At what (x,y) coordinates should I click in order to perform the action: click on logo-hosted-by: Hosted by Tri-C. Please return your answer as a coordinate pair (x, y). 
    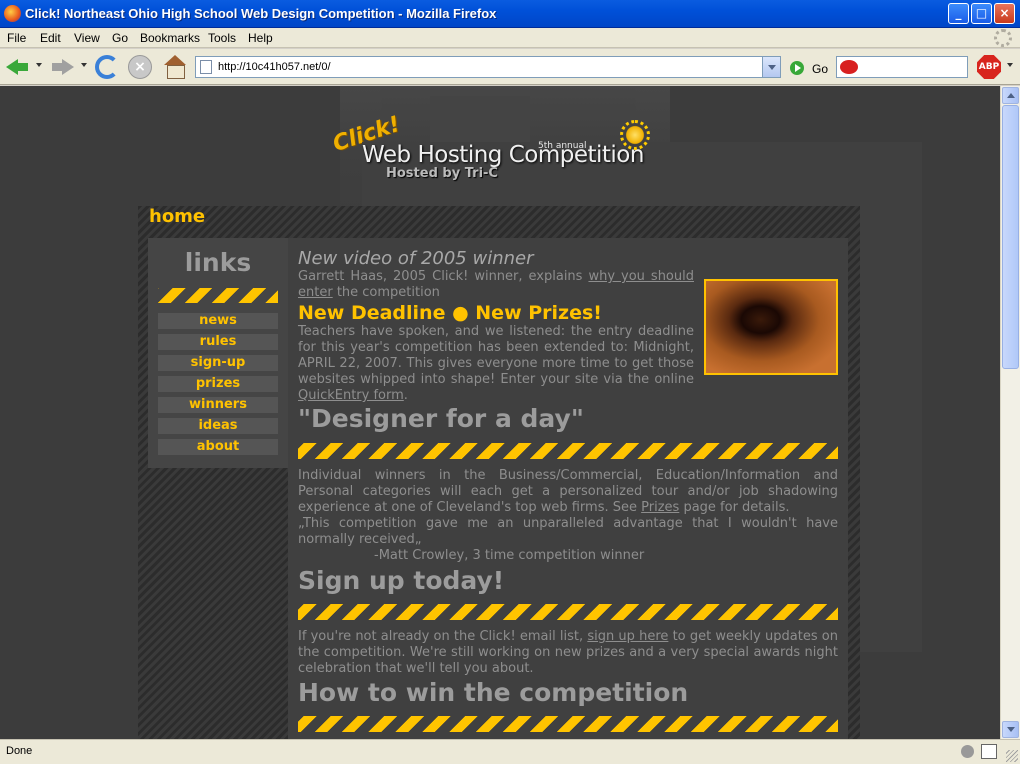
    Looking at the image, I should click on (442, 173).